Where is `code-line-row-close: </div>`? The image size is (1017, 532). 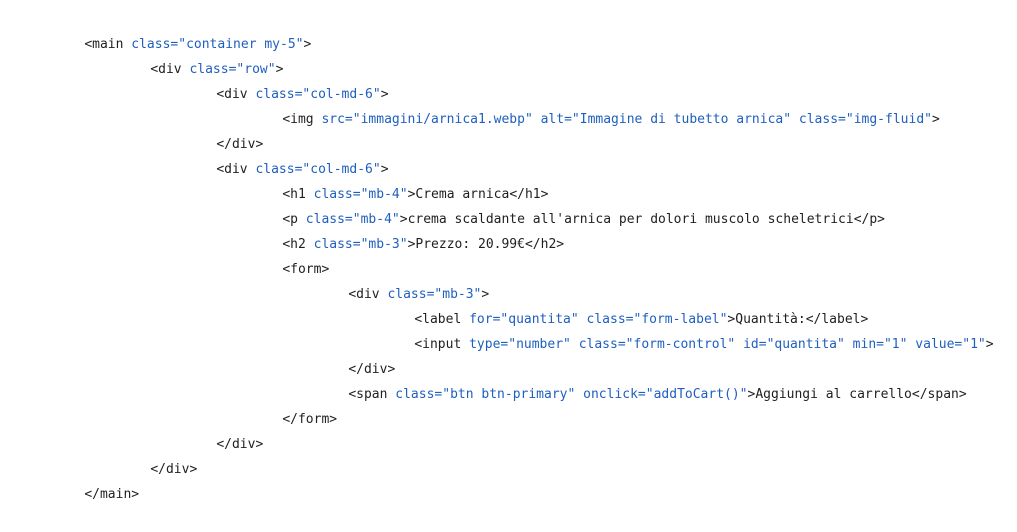
code-line-row-close: </div> is located at coordinates (508, 454).